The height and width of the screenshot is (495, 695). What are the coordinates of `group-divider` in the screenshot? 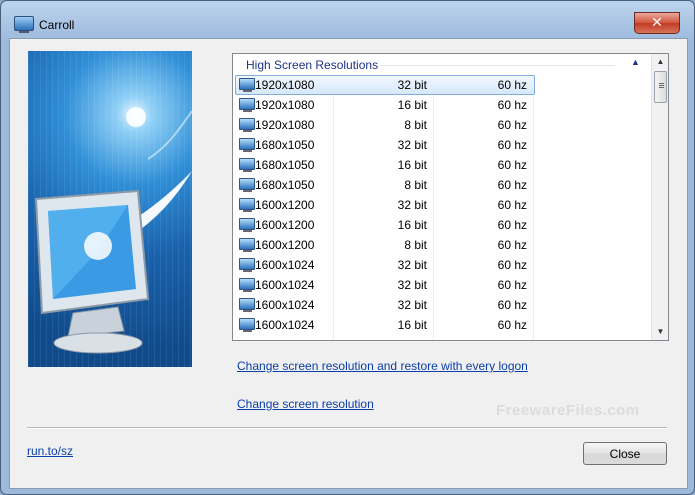 It's located at (498, 65).